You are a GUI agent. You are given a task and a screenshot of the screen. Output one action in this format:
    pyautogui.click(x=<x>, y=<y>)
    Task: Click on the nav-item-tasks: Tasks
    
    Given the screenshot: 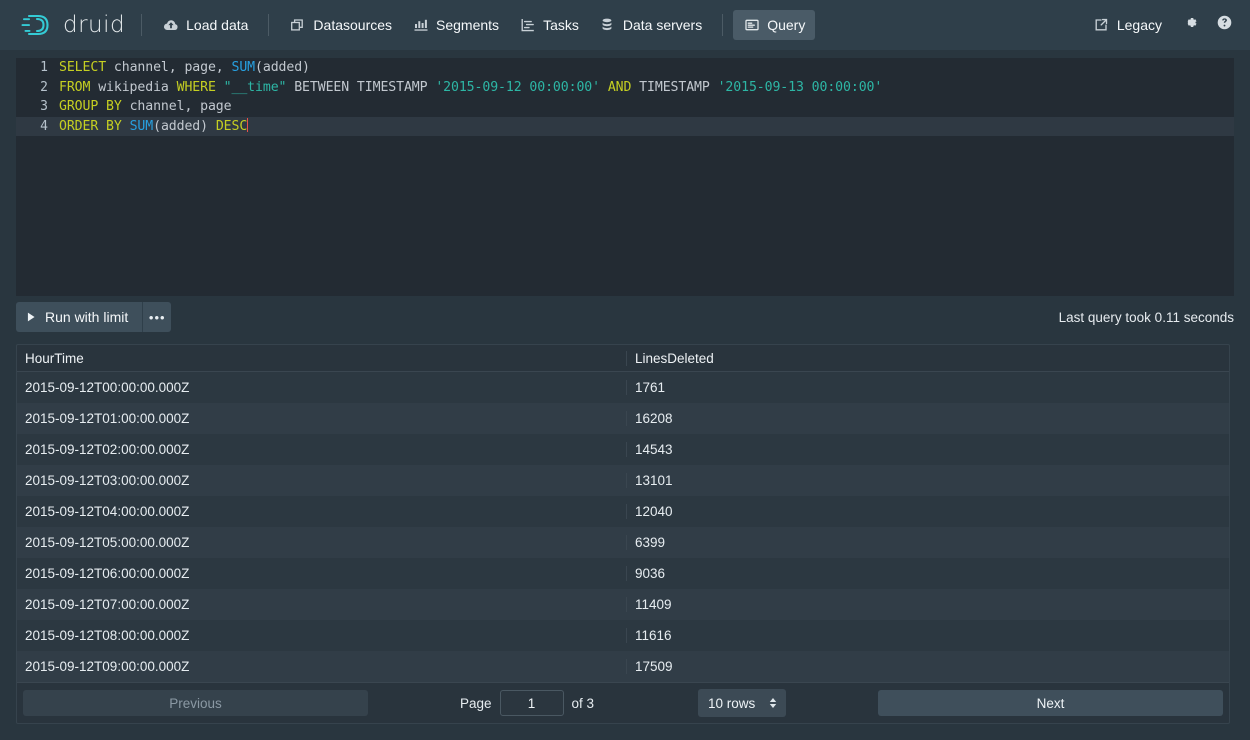 What is the action you would take?
    pyautogui.click(x=549, y=25)
    